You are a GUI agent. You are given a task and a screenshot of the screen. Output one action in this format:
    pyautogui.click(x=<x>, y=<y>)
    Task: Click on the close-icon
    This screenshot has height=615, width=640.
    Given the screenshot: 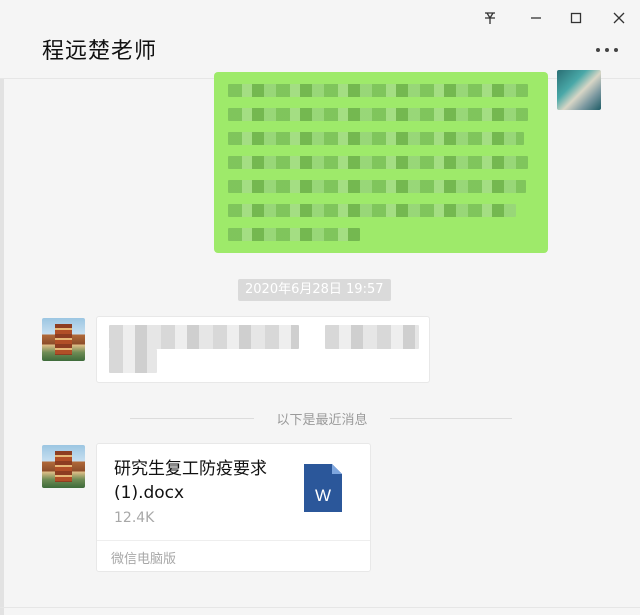 What is the action you would take?
    pyautogui.click(x=619, y=18)
    